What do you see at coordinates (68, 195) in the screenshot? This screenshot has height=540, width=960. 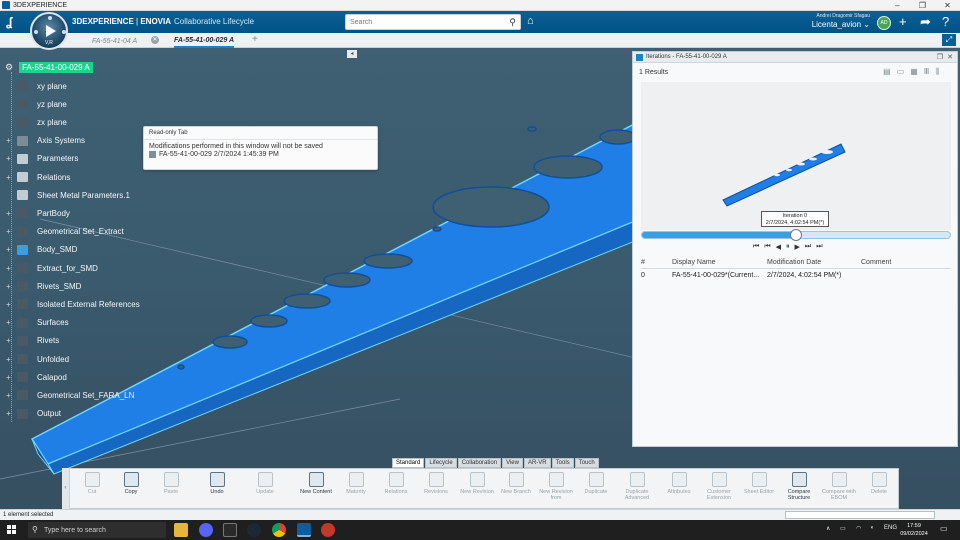 I see `tree-item: Sheet Metal Parameters.1` at bounding box center [68, 195].